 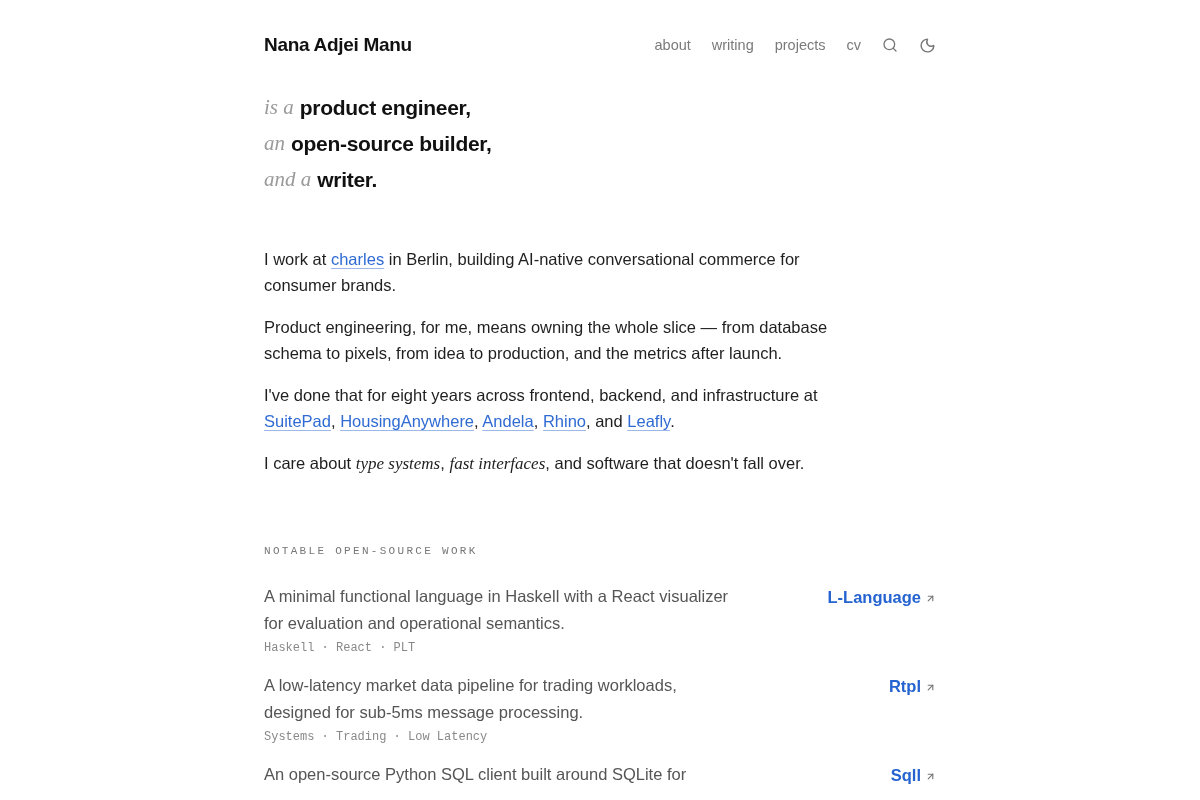 I want to click on tagline-lead: and a, so click(x=288, y=180).